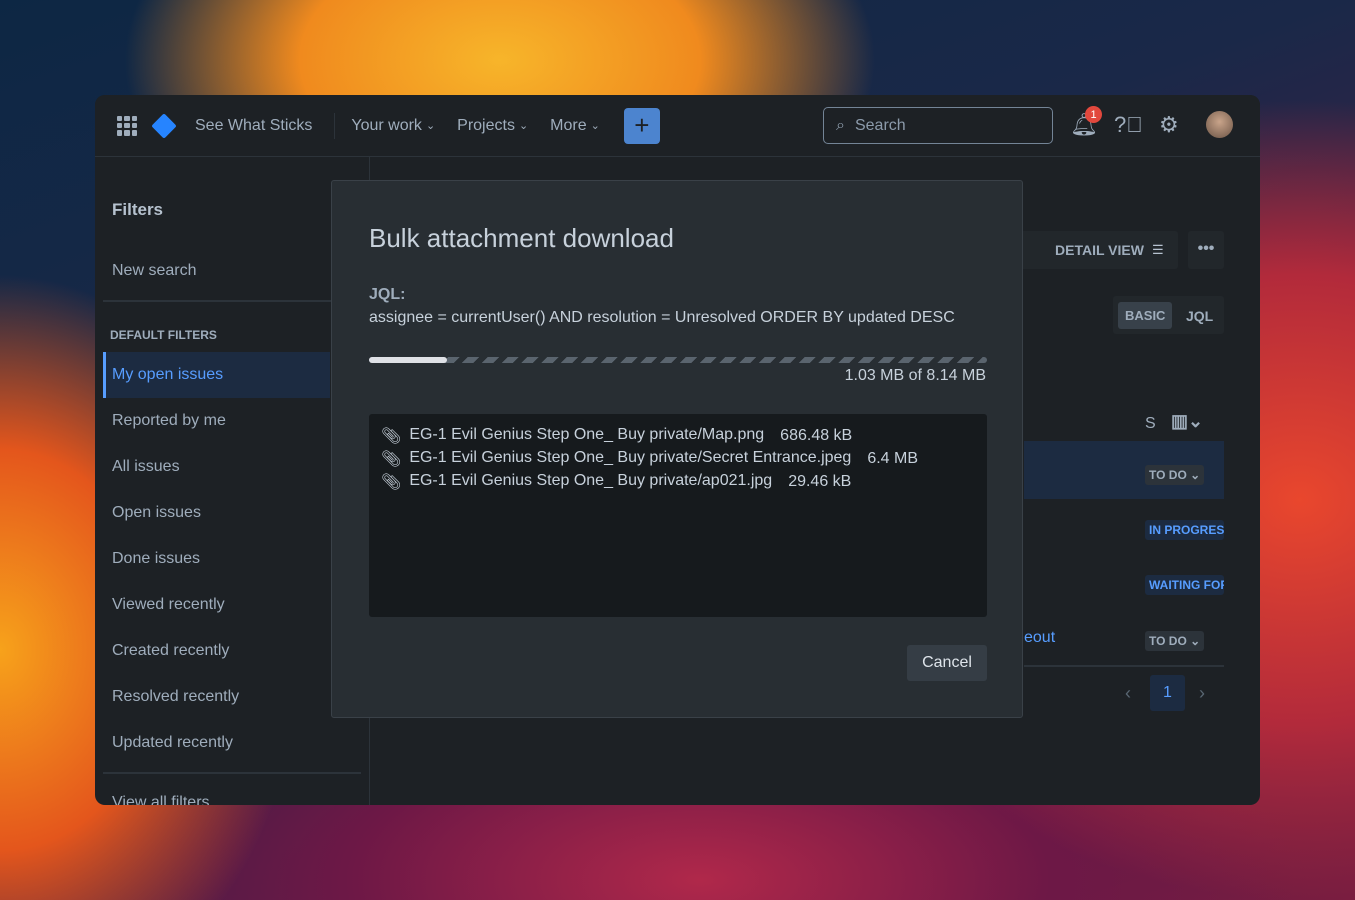  What do you see at coordinates (216, 605) in the screenshot?
I see `sidebar-item-viewed: Viewed recently` at bounding box center [216, 605].